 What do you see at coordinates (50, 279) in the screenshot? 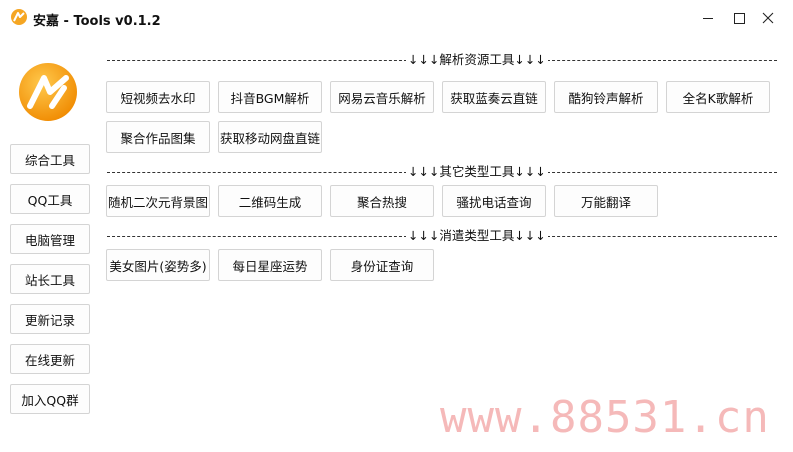
I see `sidebar-item-webmaster: 站长工具` at bounding box center [50, 279].